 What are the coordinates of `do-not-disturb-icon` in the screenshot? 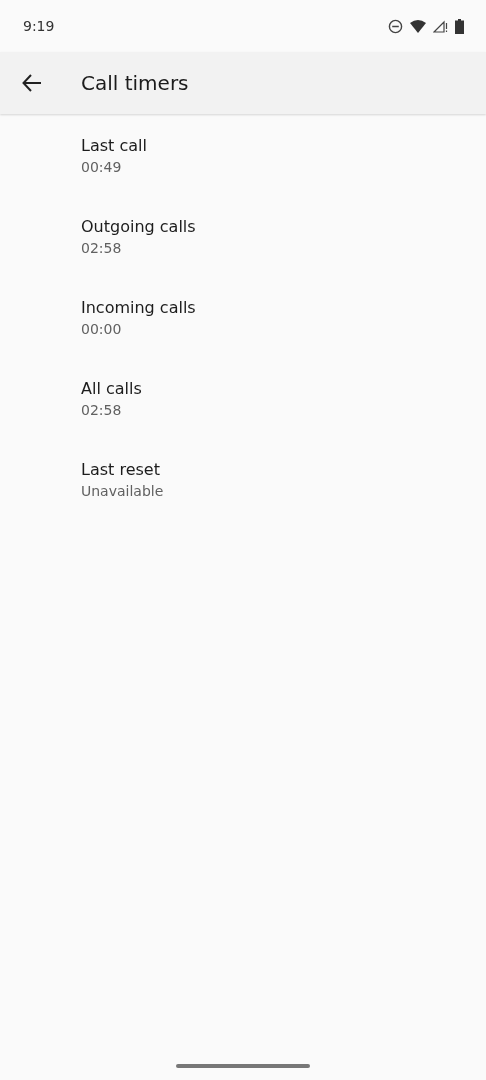 It's located at (395, 26).